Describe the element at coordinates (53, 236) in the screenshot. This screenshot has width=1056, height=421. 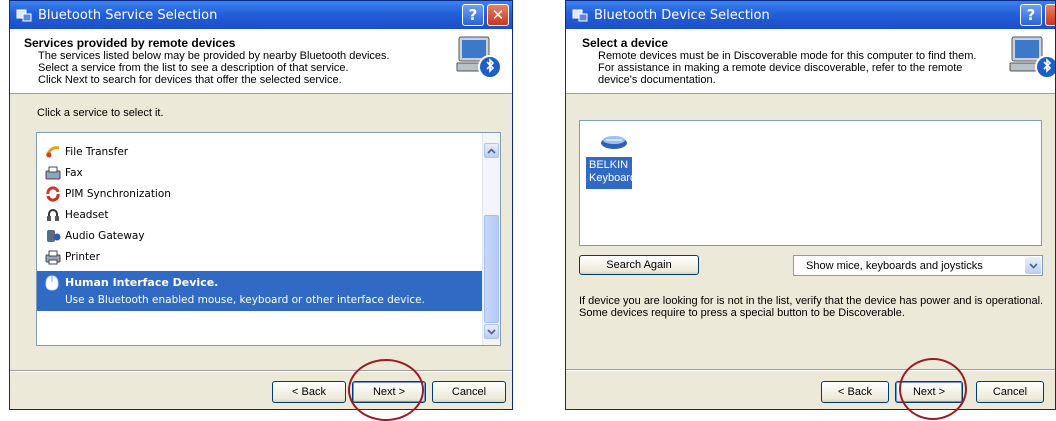
I see `audio-gateway-icon` at that location.